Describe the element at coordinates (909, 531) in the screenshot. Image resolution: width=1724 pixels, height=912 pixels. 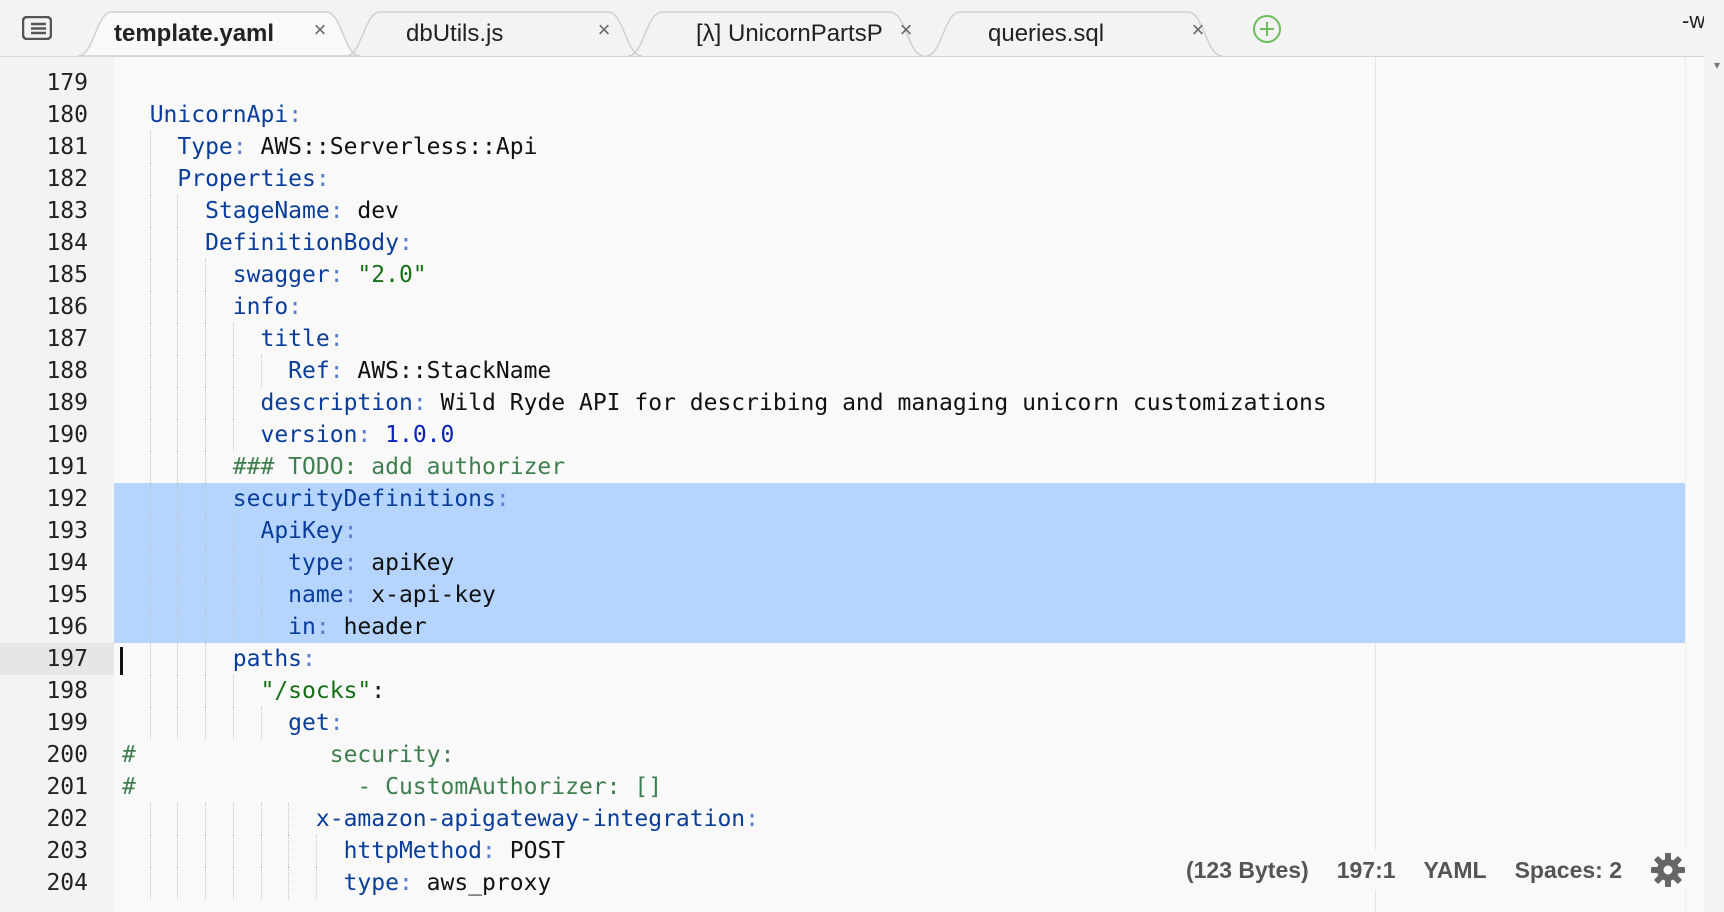
I see `code-line: ApiKey:` at that location.